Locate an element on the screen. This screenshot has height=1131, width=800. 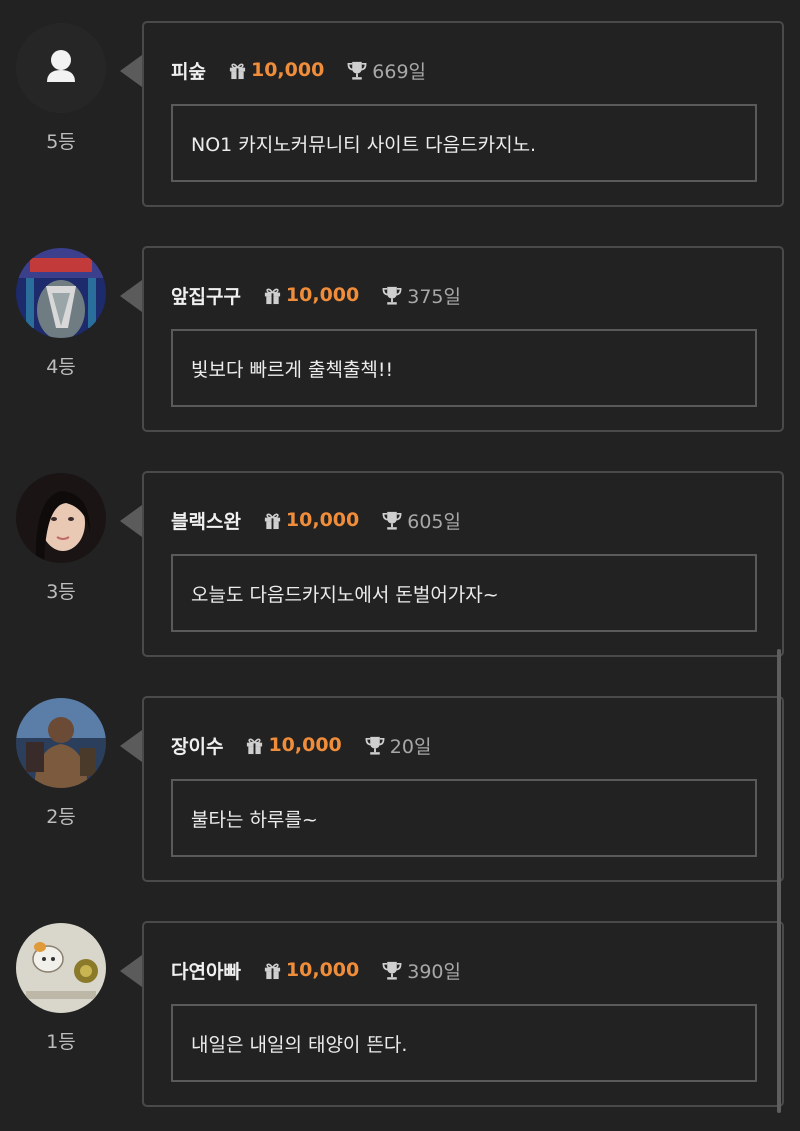
entry-meta: 블랙스완 10,000 605일 is located at coordinates (316, 520).